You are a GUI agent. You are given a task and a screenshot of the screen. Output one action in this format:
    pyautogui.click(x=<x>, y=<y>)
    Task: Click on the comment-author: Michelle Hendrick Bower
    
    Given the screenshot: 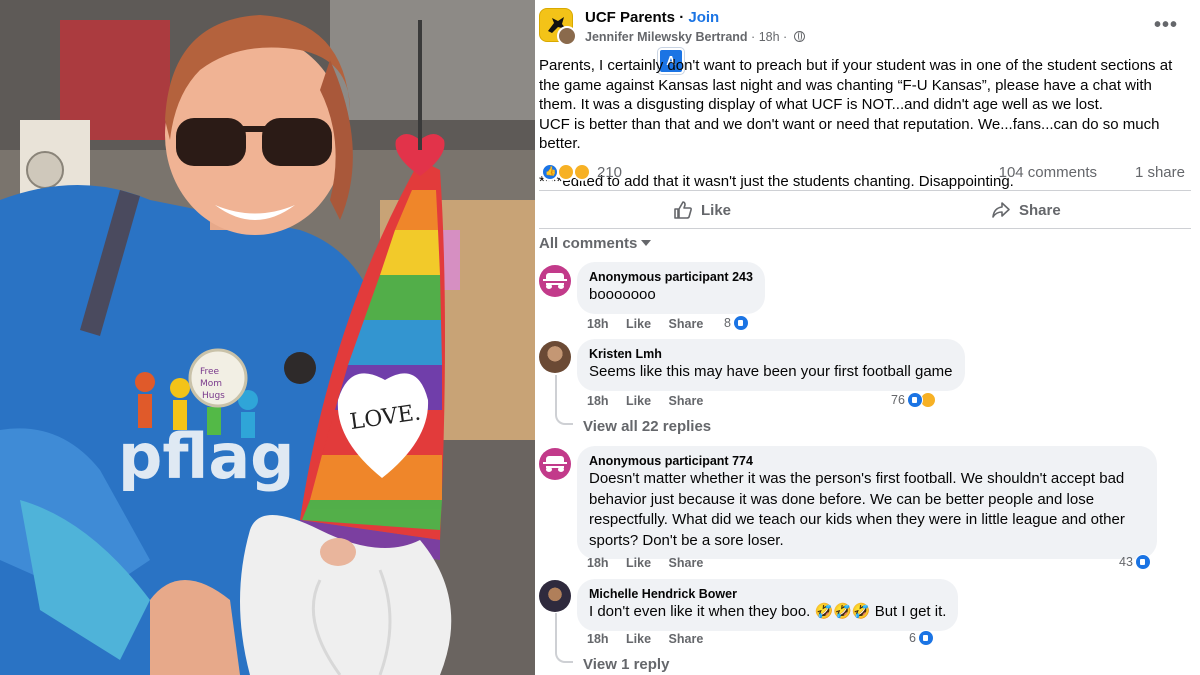 What is the action you would take?
    pyautogui.click(x=767, y=594)
    